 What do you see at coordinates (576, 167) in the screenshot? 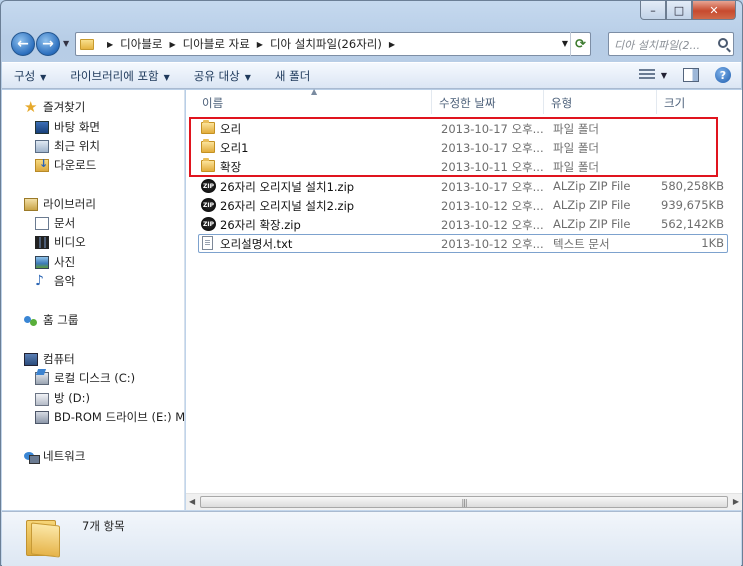
I see `file-type: 파일 폴더` at bounding box center [576, 167].